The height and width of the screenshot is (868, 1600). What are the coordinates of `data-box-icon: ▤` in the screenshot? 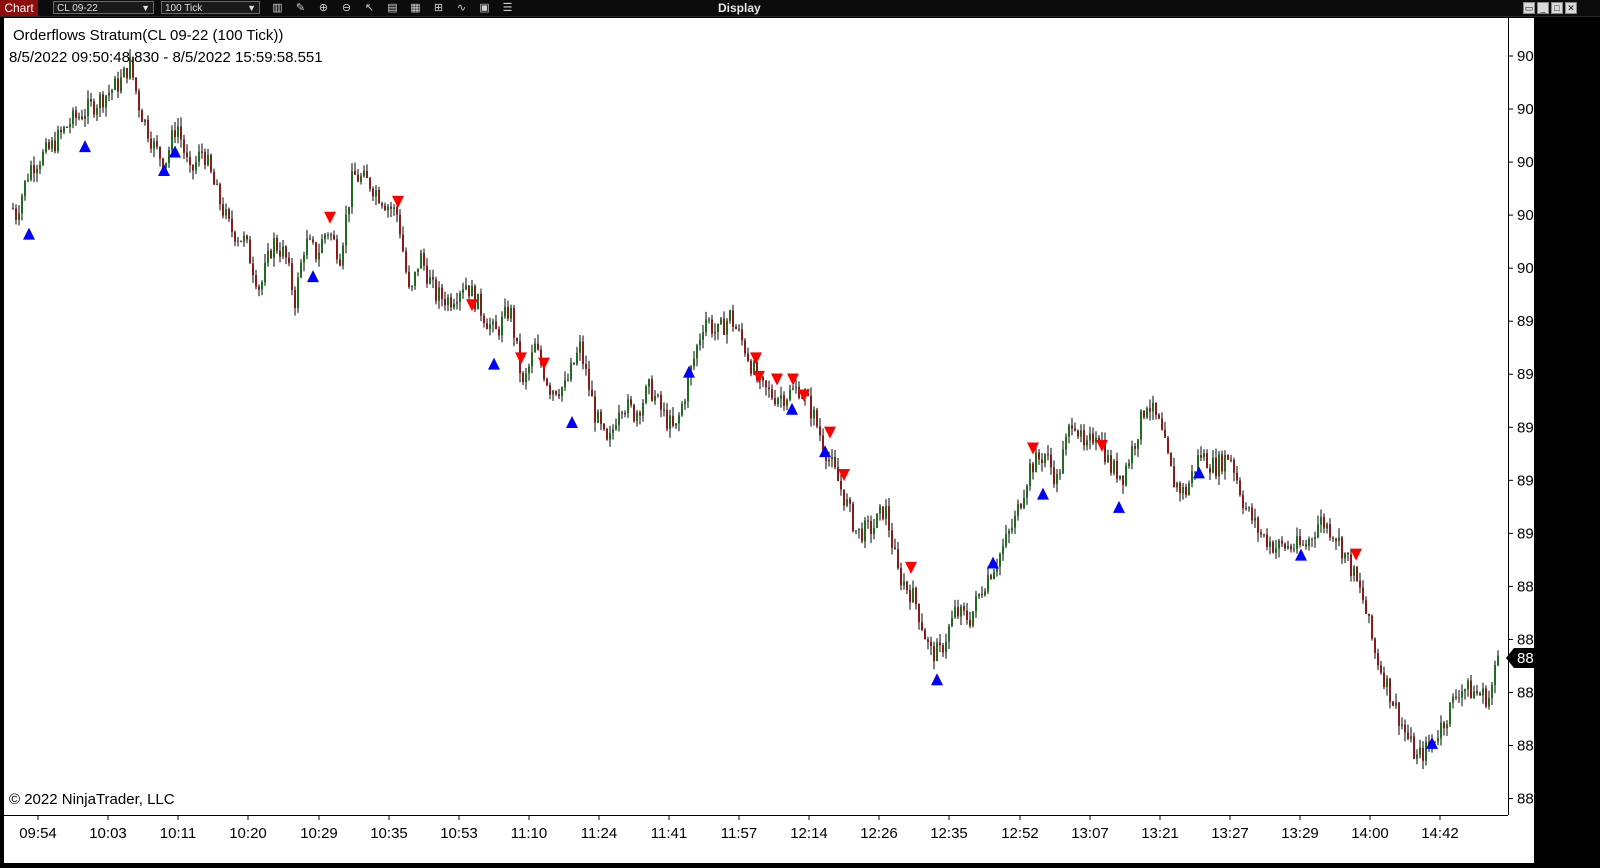 It's located at (392, 8).